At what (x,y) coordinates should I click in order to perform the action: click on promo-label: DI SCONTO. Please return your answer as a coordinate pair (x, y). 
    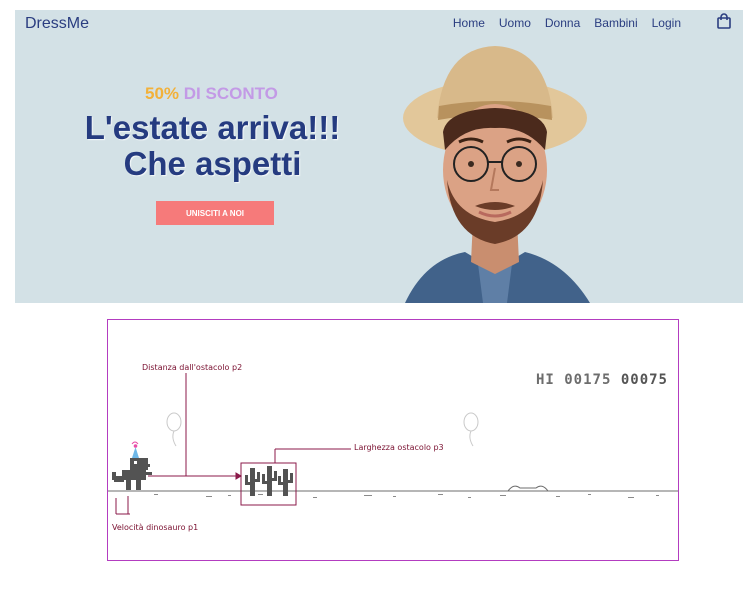
    Looking at the image, I should click on (230, 93).